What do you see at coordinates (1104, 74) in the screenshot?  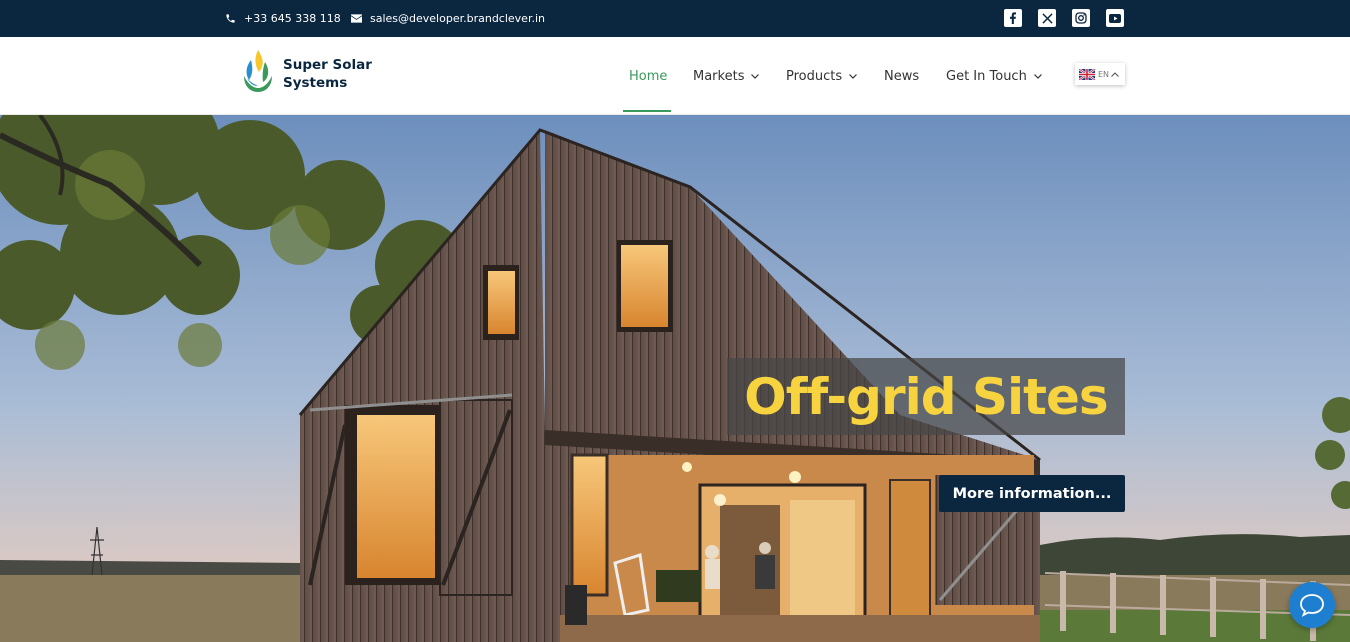 I see `language-code: EN` at bounding box center [1104, 74].